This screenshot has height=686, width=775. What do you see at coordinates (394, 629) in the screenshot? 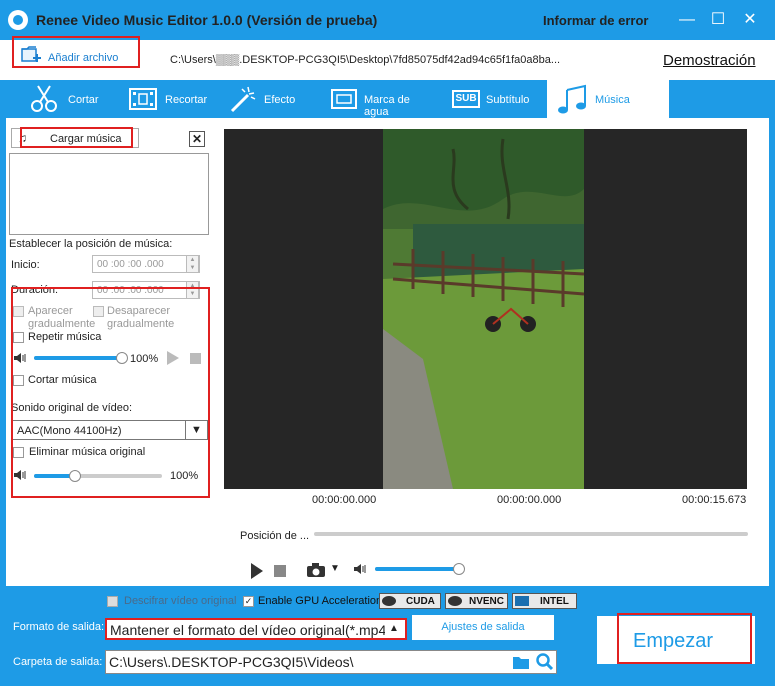
I see `chevron-up-icon: ▲` at bounding box center [394, 629].